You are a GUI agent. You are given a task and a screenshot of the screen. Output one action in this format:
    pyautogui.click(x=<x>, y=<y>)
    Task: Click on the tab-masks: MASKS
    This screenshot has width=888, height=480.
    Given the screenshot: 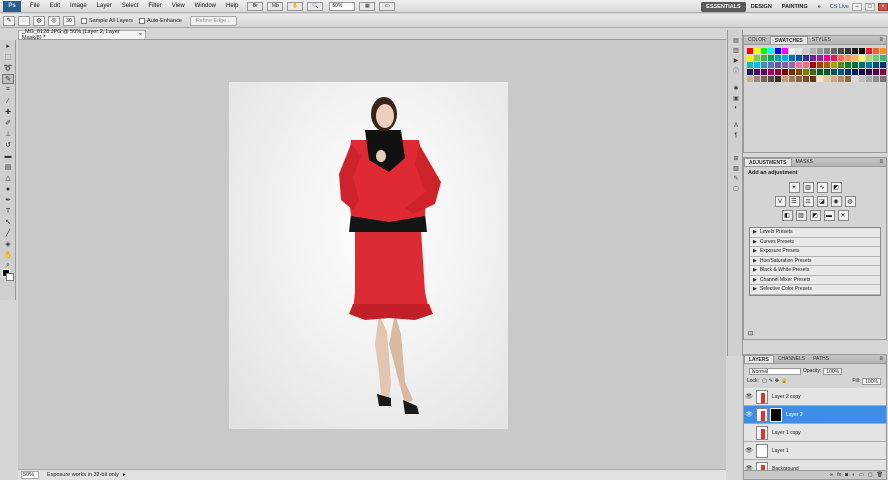 What is the action you would take?
    pyautogui.click(x=805, y=162)
    